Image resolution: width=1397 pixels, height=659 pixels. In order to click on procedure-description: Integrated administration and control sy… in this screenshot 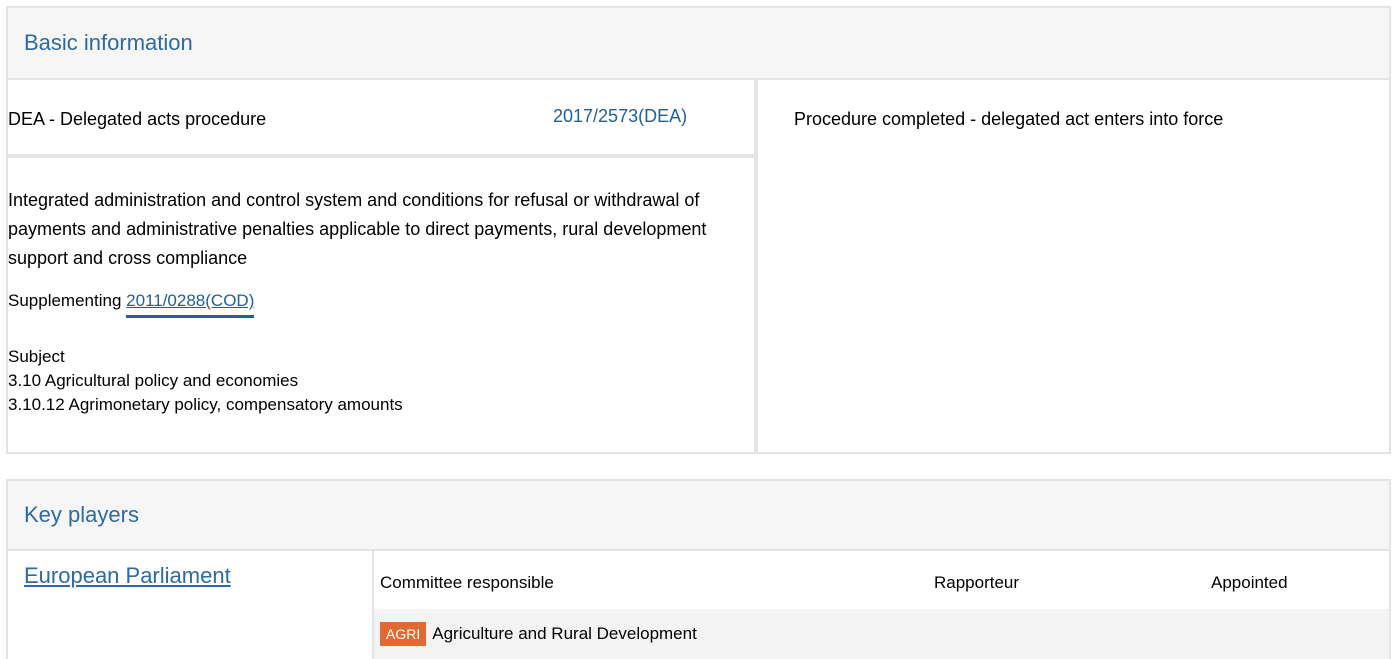, I will do `click(357, 229)`.